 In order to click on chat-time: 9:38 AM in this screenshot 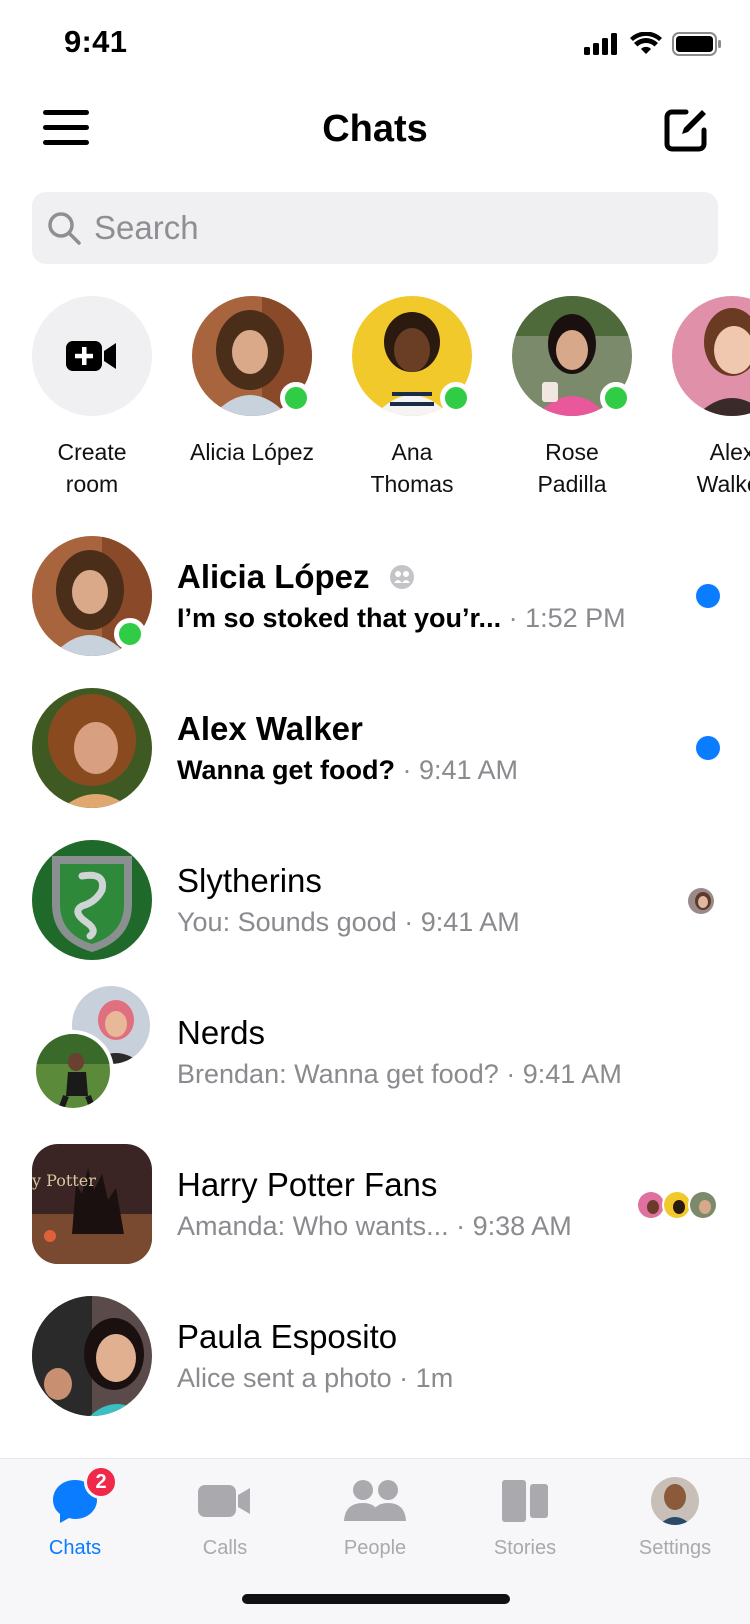, I will do `click(522, 1226)`.